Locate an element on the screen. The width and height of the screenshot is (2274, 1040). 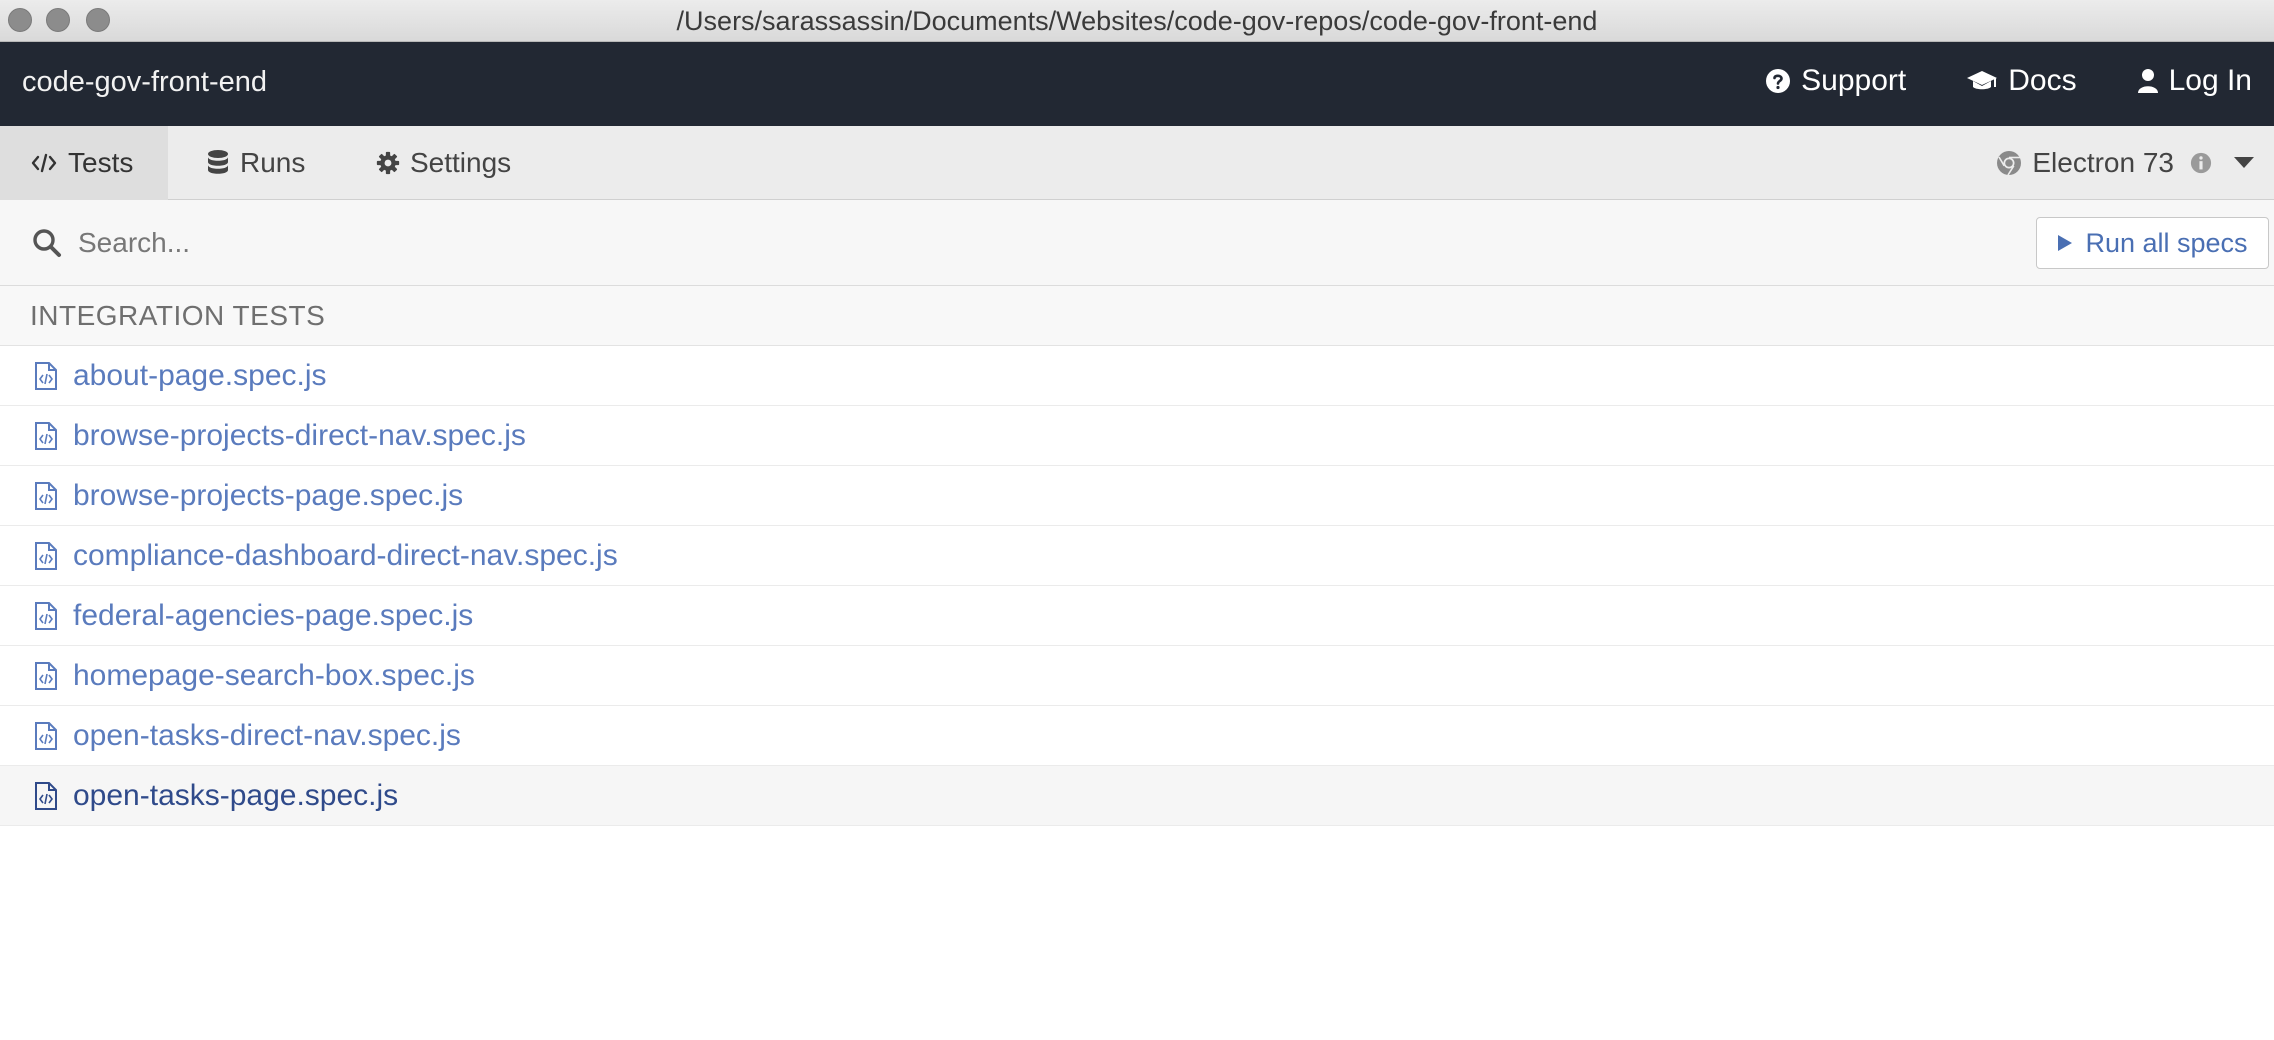
gear-icon is located at coordinates (388, 163).